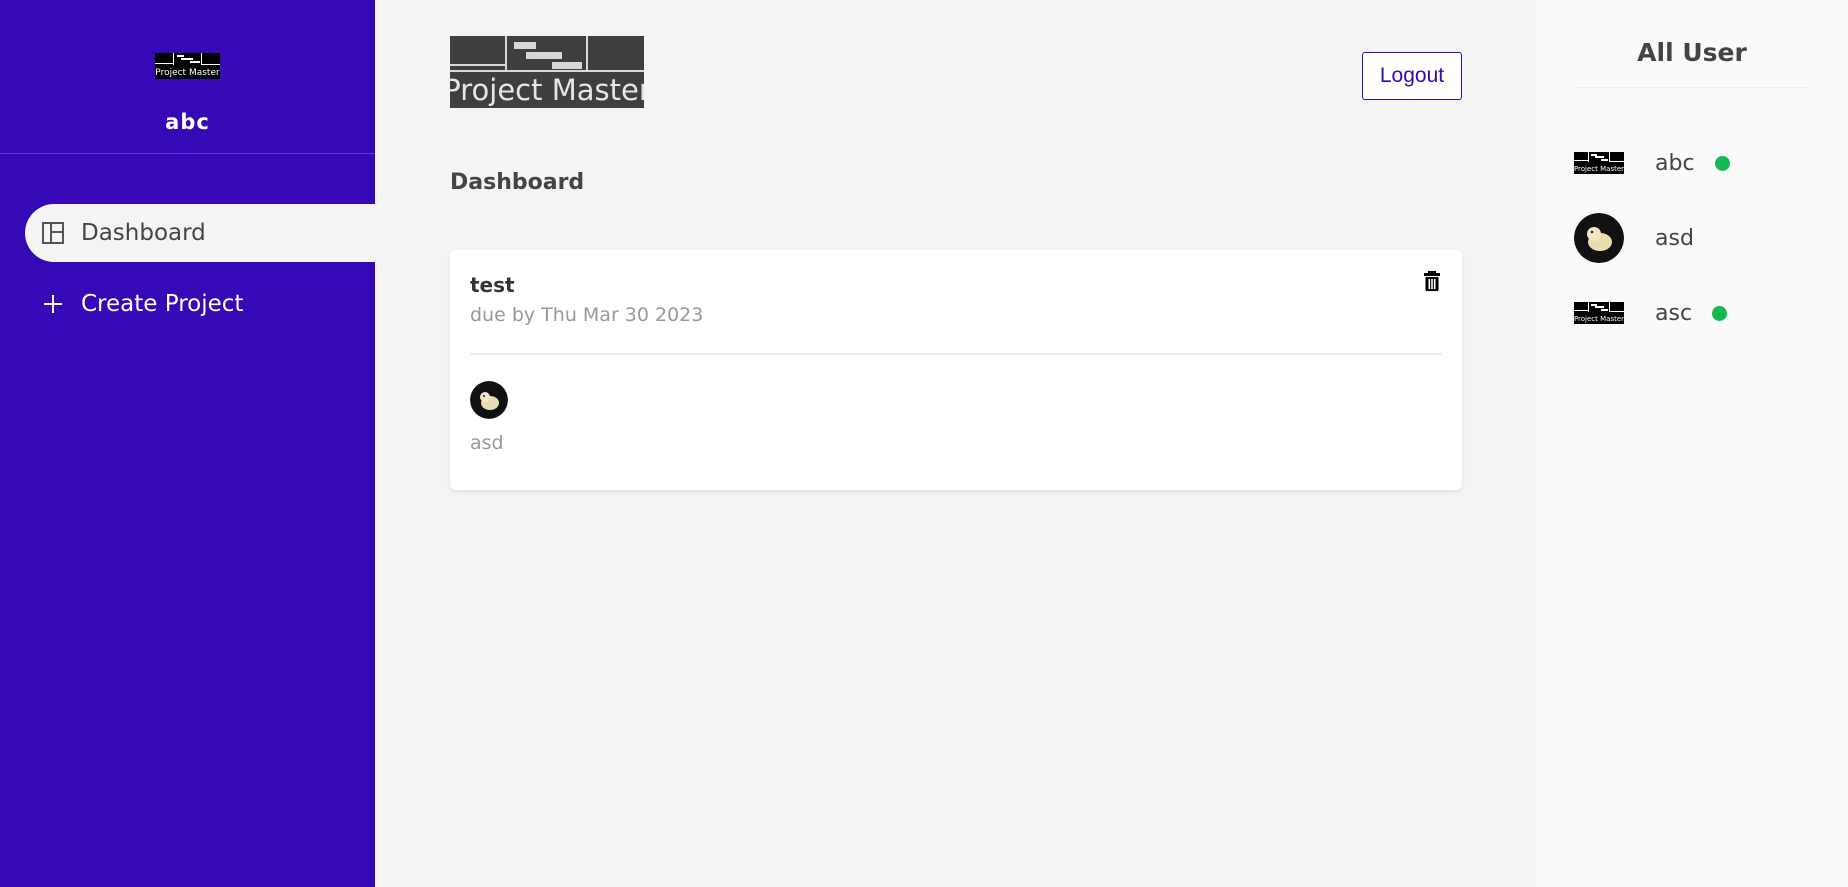  What do you see at coordinates (53, 233) in the screenshot?
I see `dashboard-icon` at bounding box center [53, 233].